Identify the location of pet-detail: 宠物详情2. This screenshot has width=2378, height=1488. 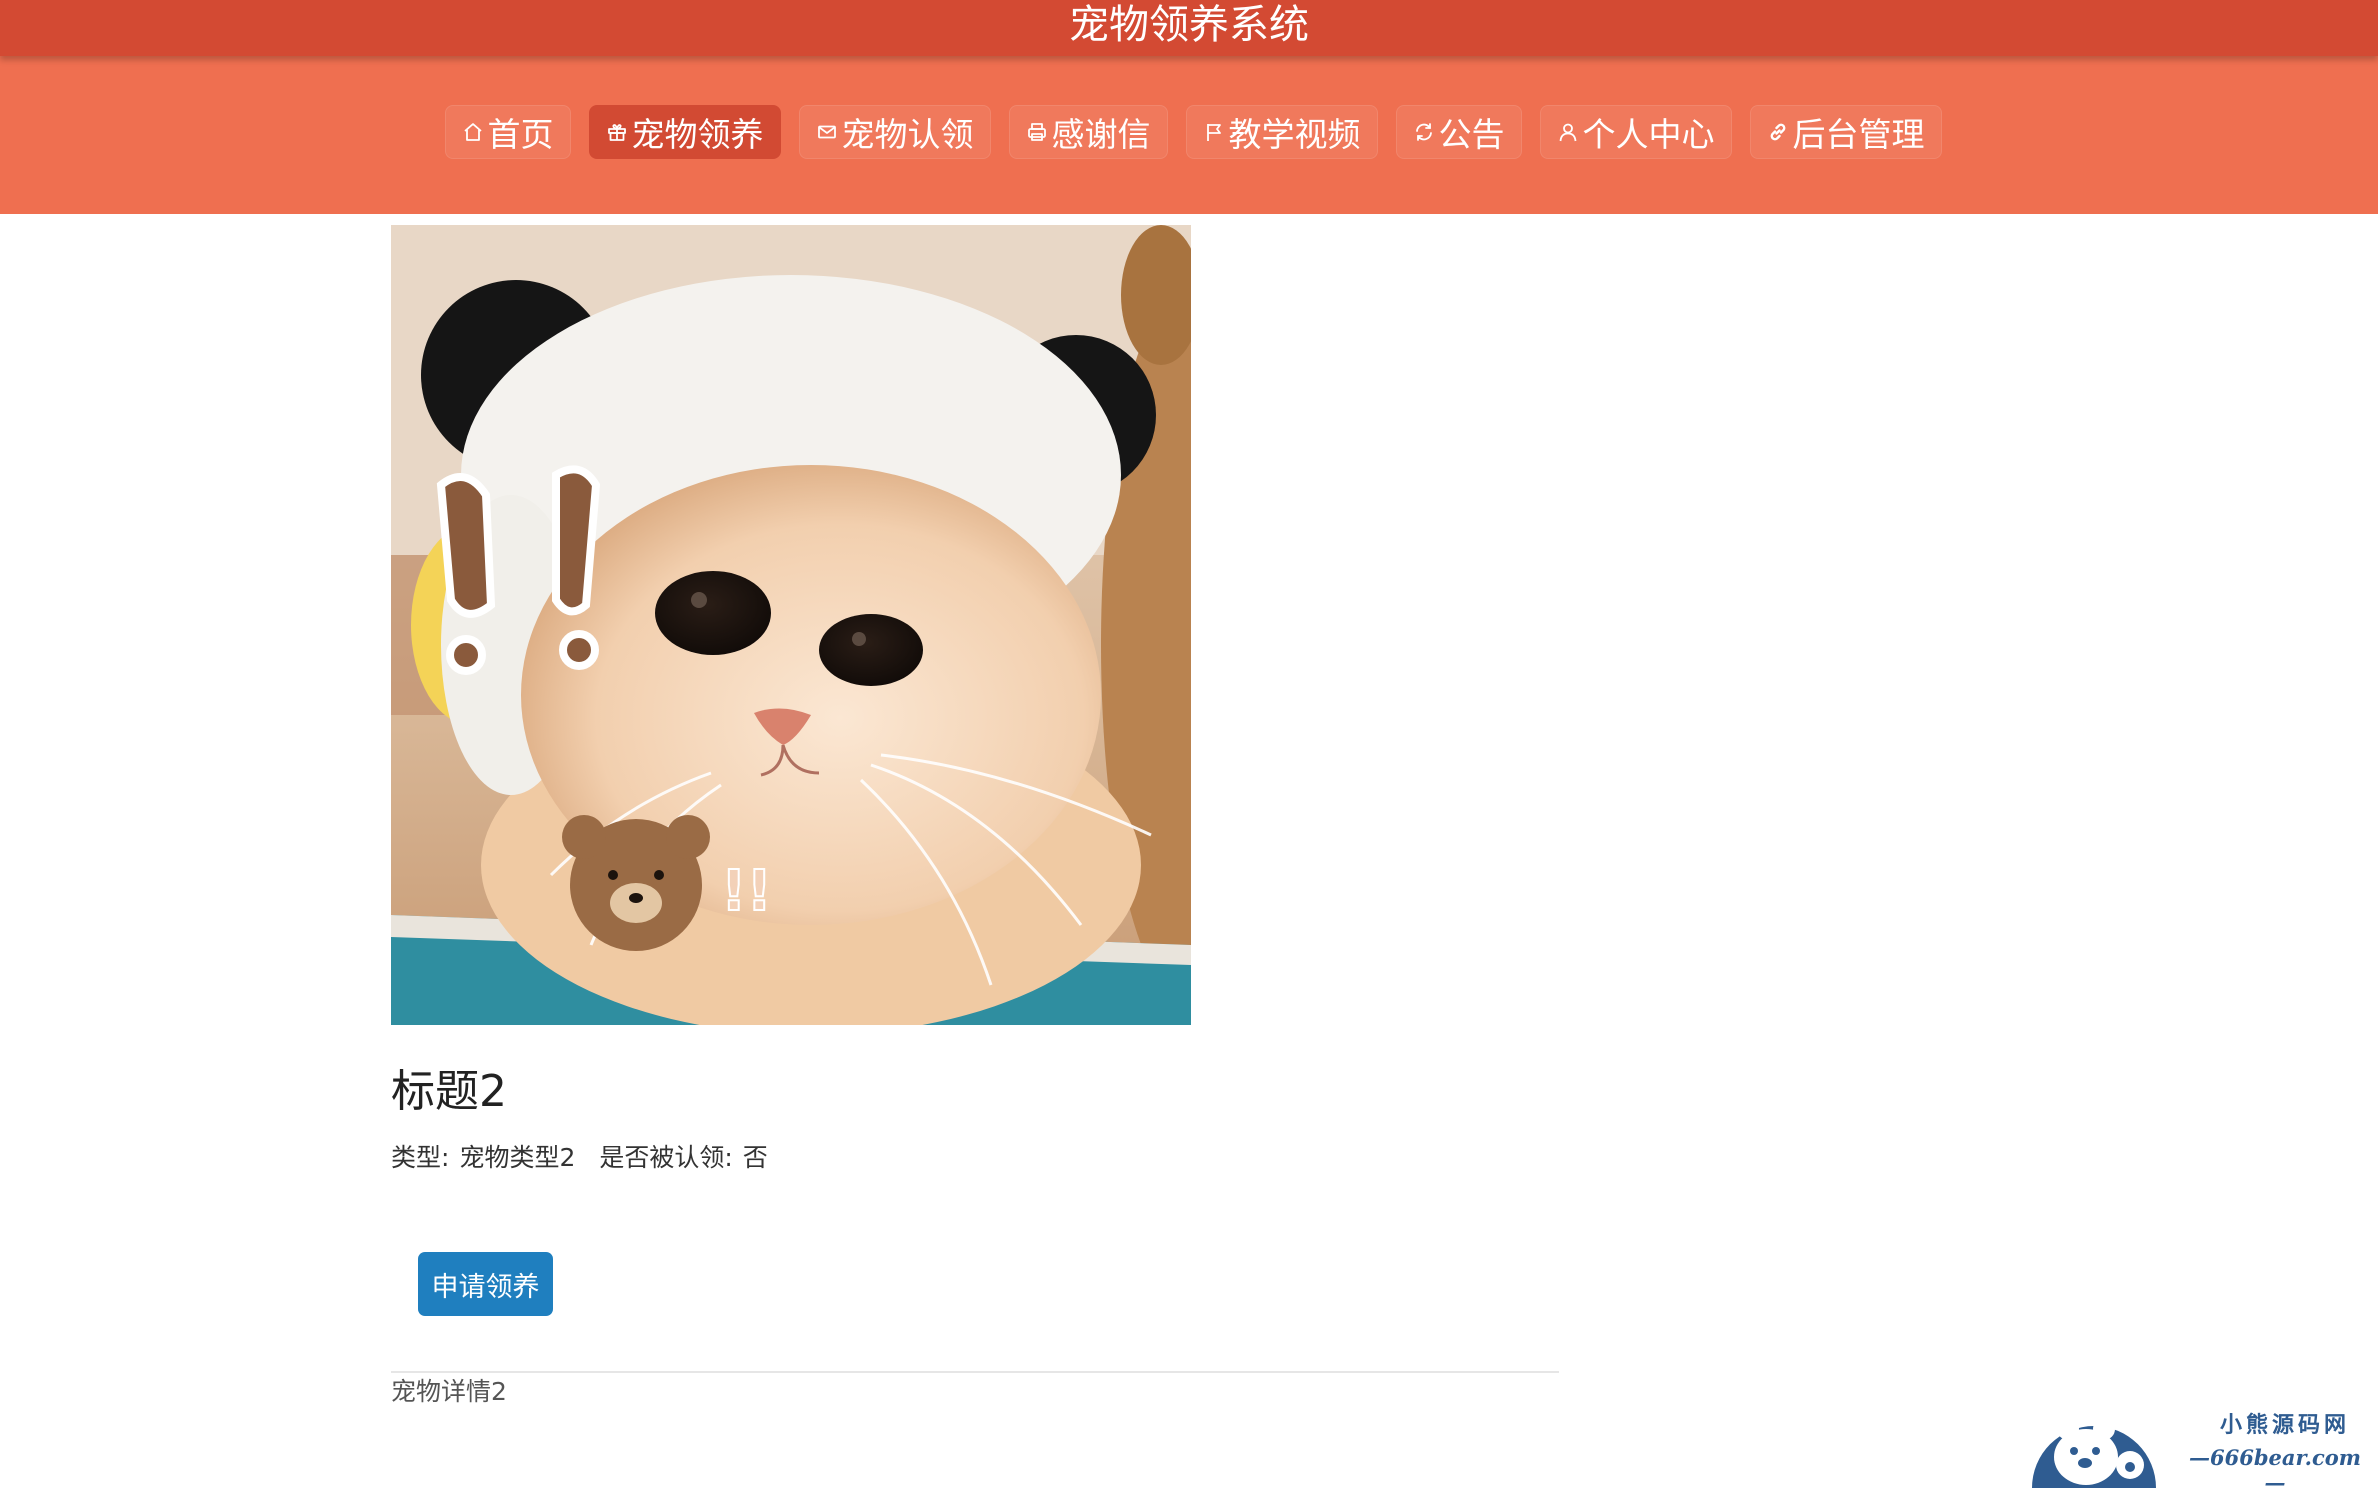
(449, 1391).